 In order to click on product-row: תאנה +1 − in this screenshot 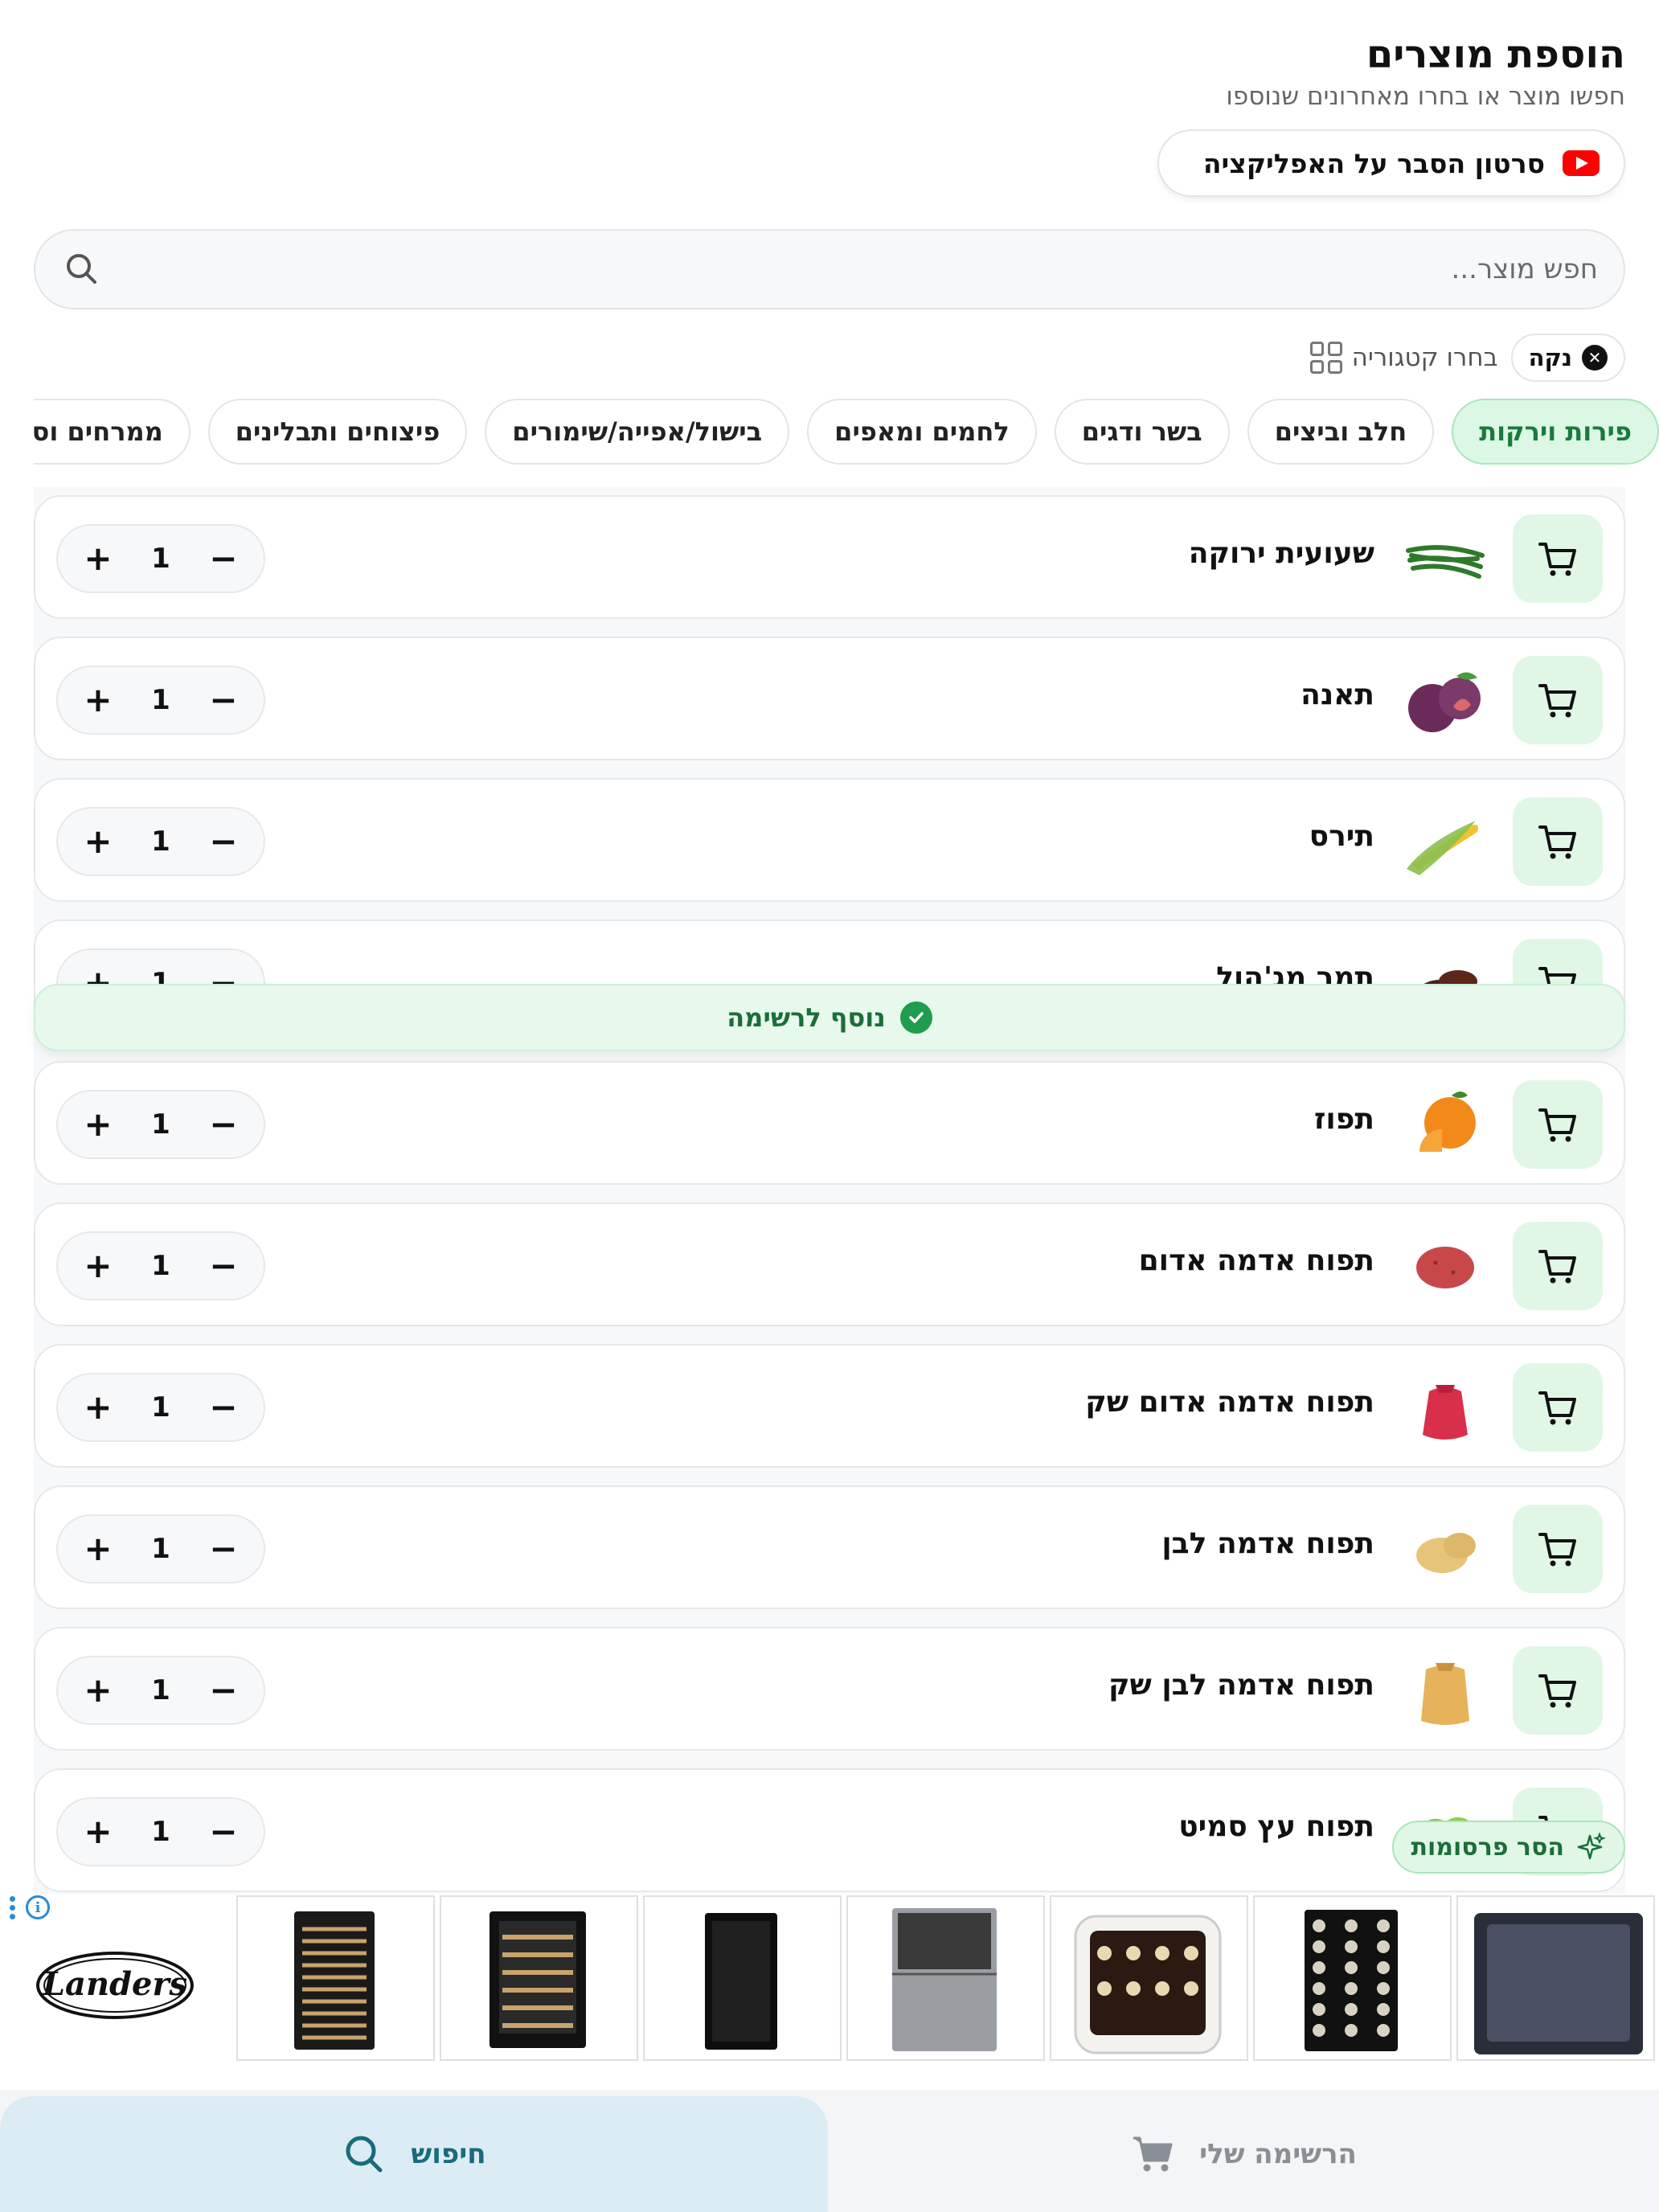, I will do `click(829, 698)`.